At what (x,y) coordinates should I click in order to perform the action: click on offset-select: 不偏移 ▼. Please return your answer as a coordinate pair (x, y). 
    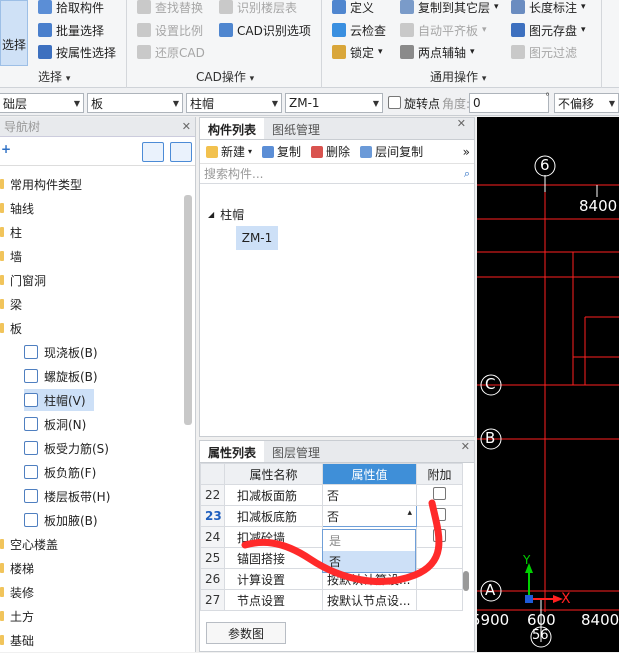
    Looking at the image, I should click on (586, 103).